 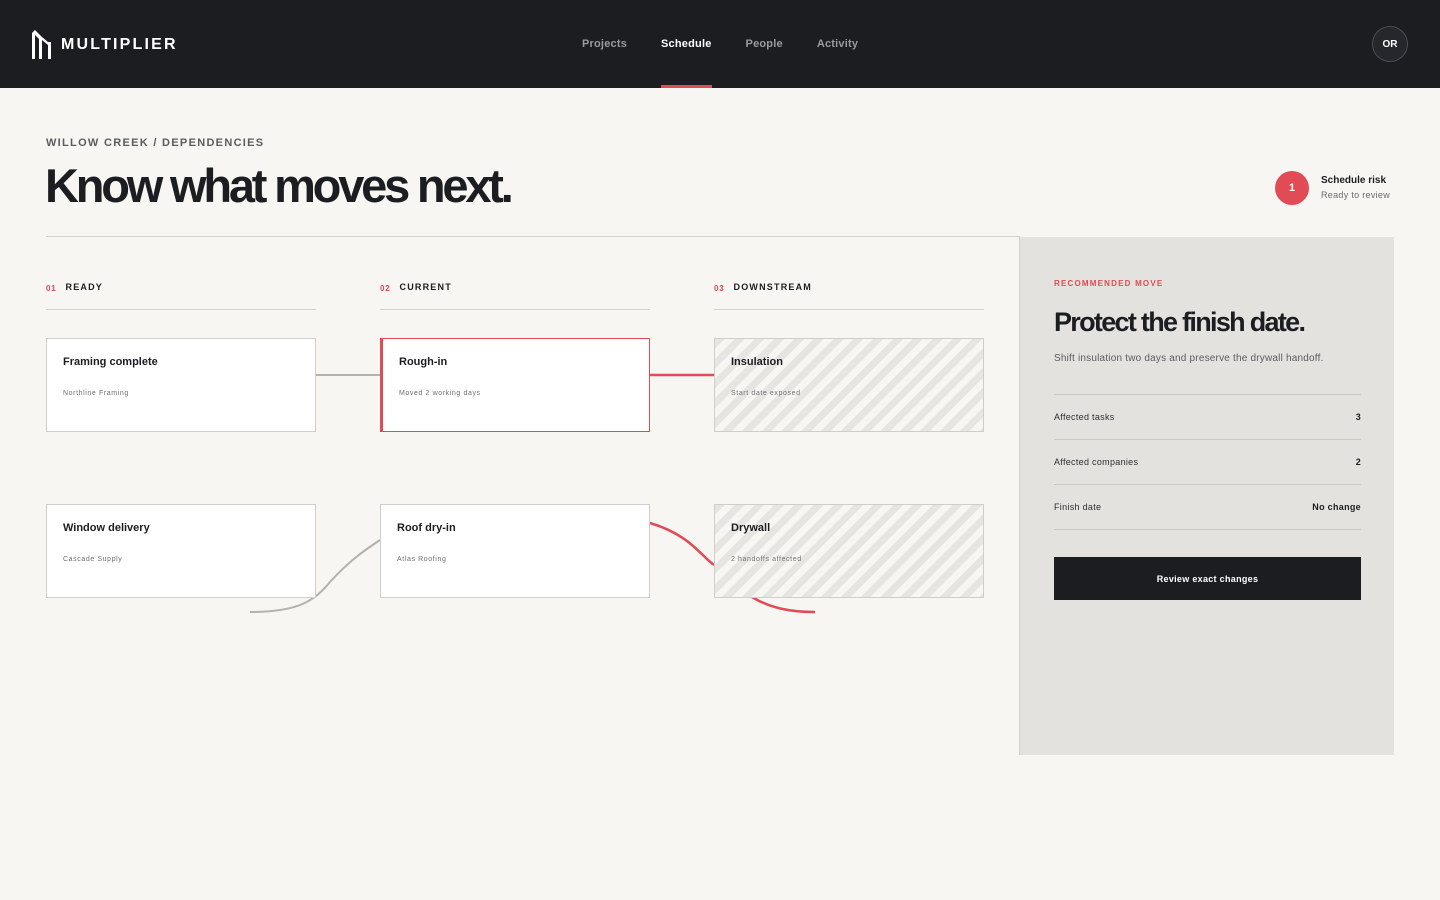 What do you see at coordinates (1084, 417) in the screenshot?
I see `stat-label: Affected tasks` at bounding box center [1084, 417].